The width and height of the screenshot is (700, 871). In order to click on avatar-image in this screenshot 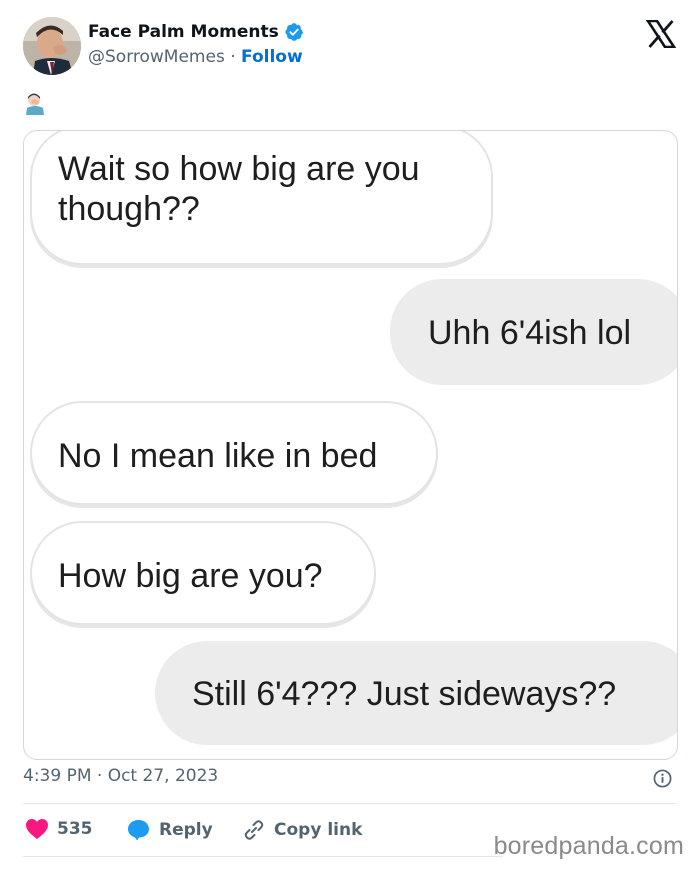, I will do `click(52, 46)`.